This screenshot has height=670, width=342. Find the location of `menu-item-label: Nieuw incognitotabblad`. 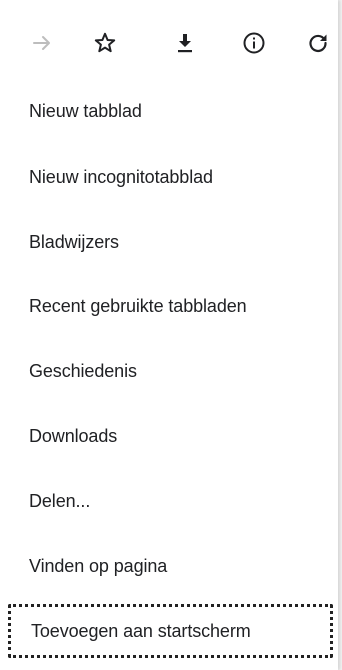

menu-item-label: Nieuw incognitotabblad is located at coordinates (121, 176).